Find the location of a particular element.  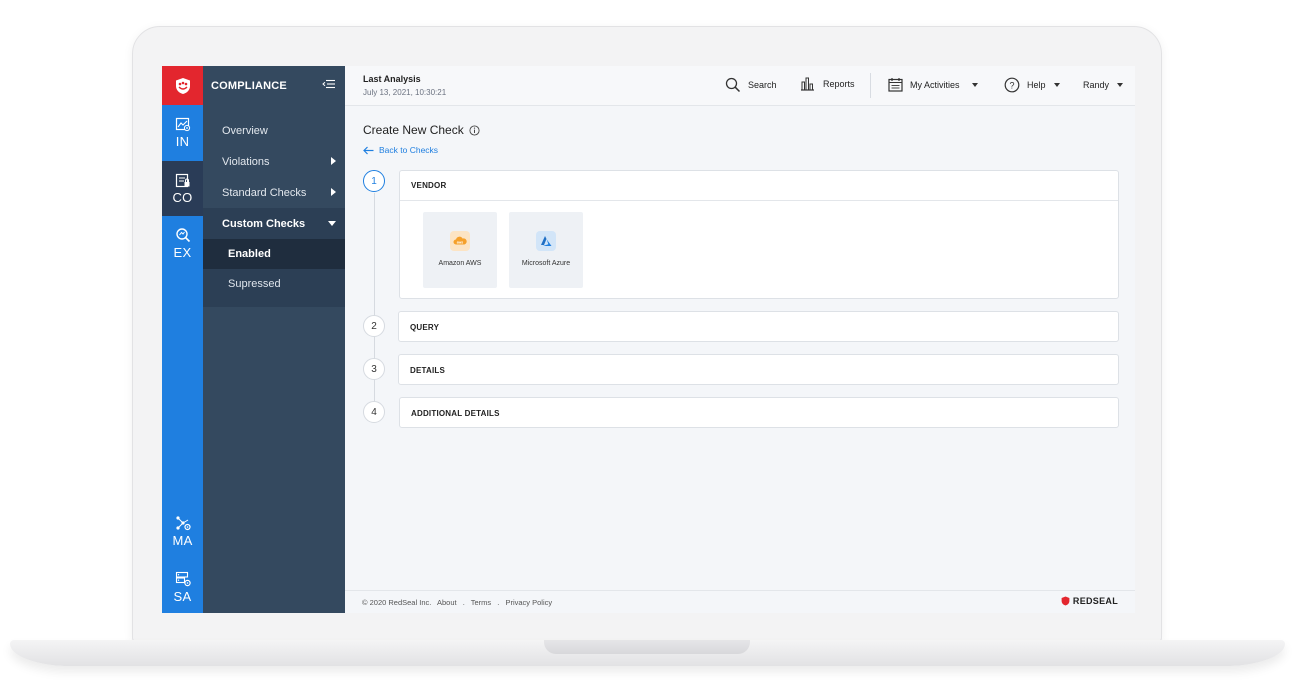

search-label: Search is located at coordinates (762, 85).